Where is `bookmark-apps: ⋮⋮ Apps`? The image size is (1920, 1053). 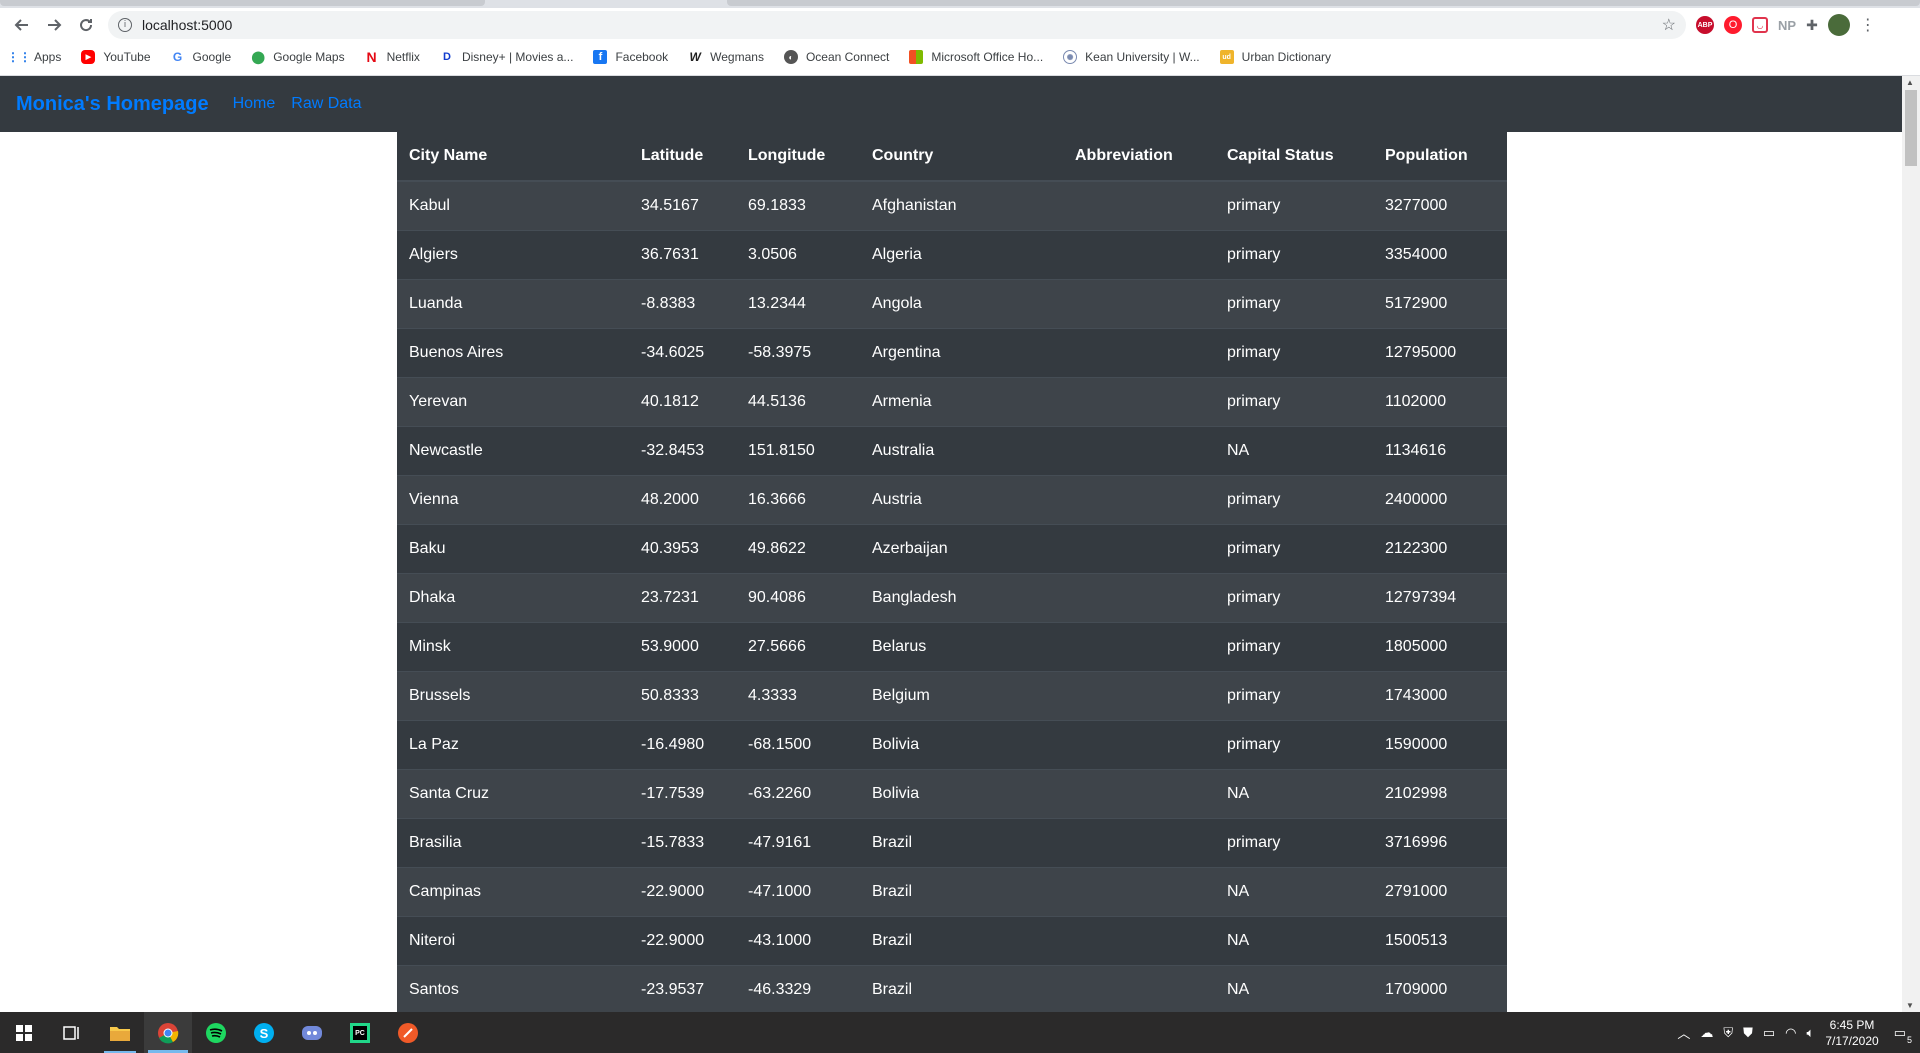 bookmark-apps: ⋮⋮ Apps is located at coordinates (34, 57).